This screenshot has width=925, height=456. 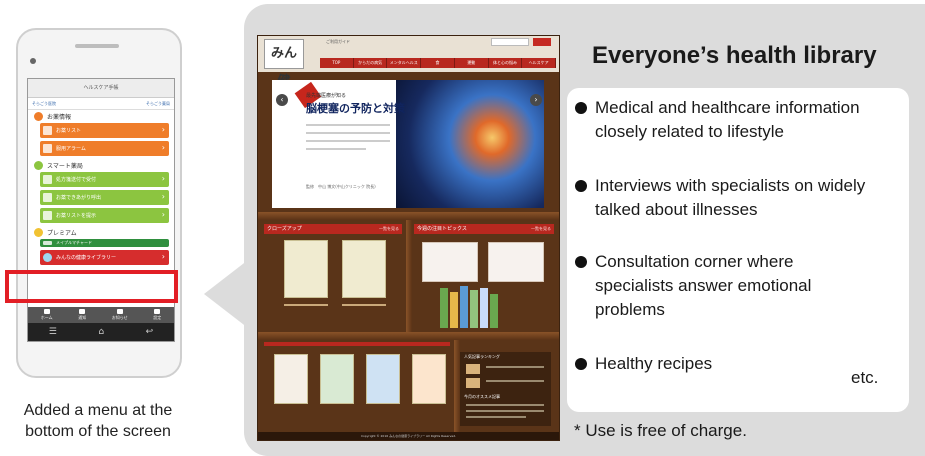 What do you see at coordinates (104, 197) in the screenshot?
I see `menu-ready-call: お薬できあがり呼出 ›` at bounding box center [104, 197].